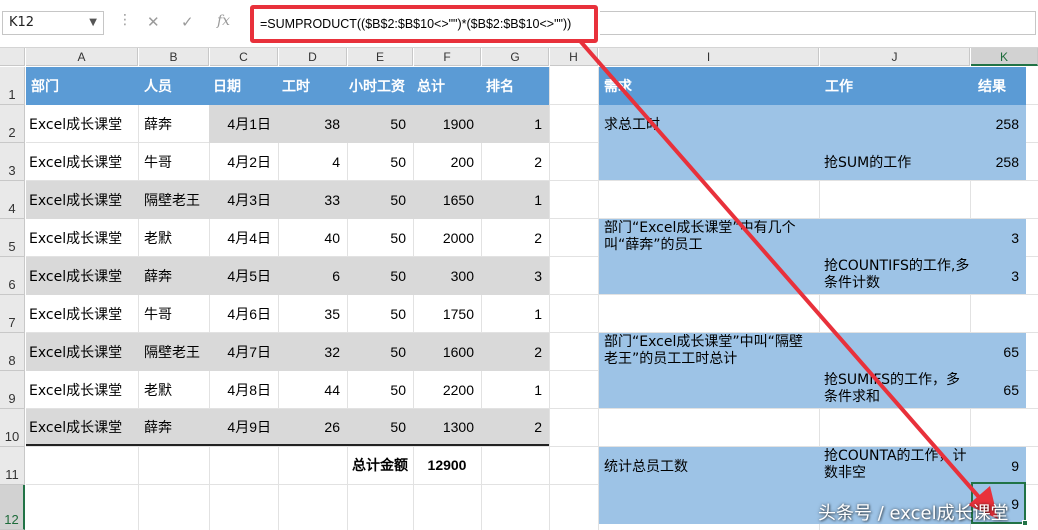  I want to click on cell-total: 300, so click(447, 276).